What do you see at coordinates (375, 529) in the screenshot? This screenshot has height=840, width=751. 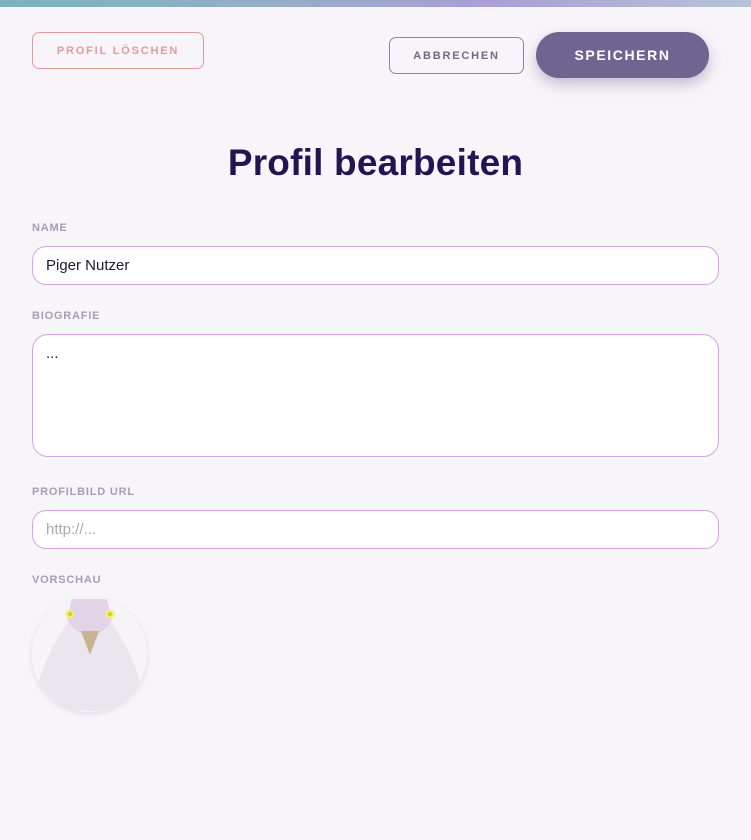 I see `avatar-url-input` at bounding box center [375, 529].